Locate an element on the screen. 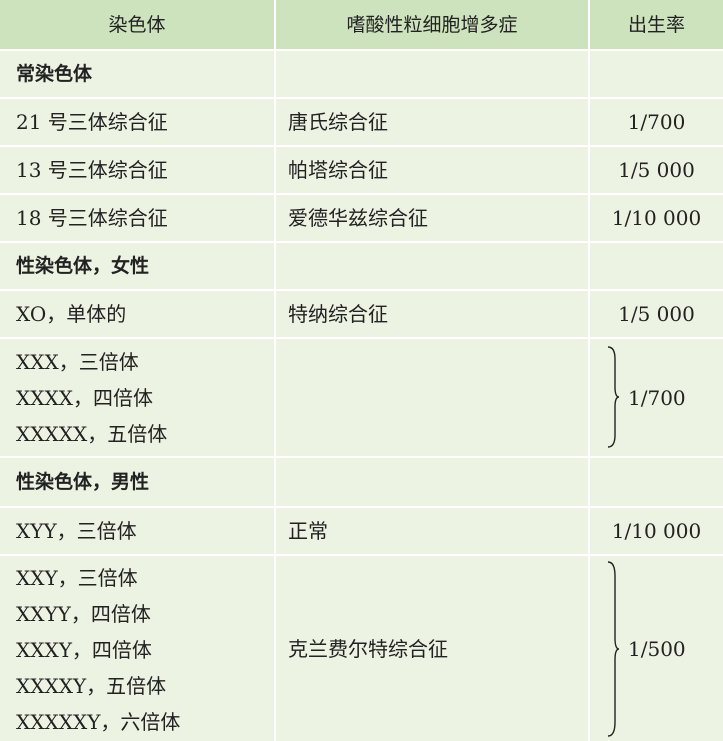  chromosome-line: XXXXXY，六倍体 is located at coordinates (98, 722).